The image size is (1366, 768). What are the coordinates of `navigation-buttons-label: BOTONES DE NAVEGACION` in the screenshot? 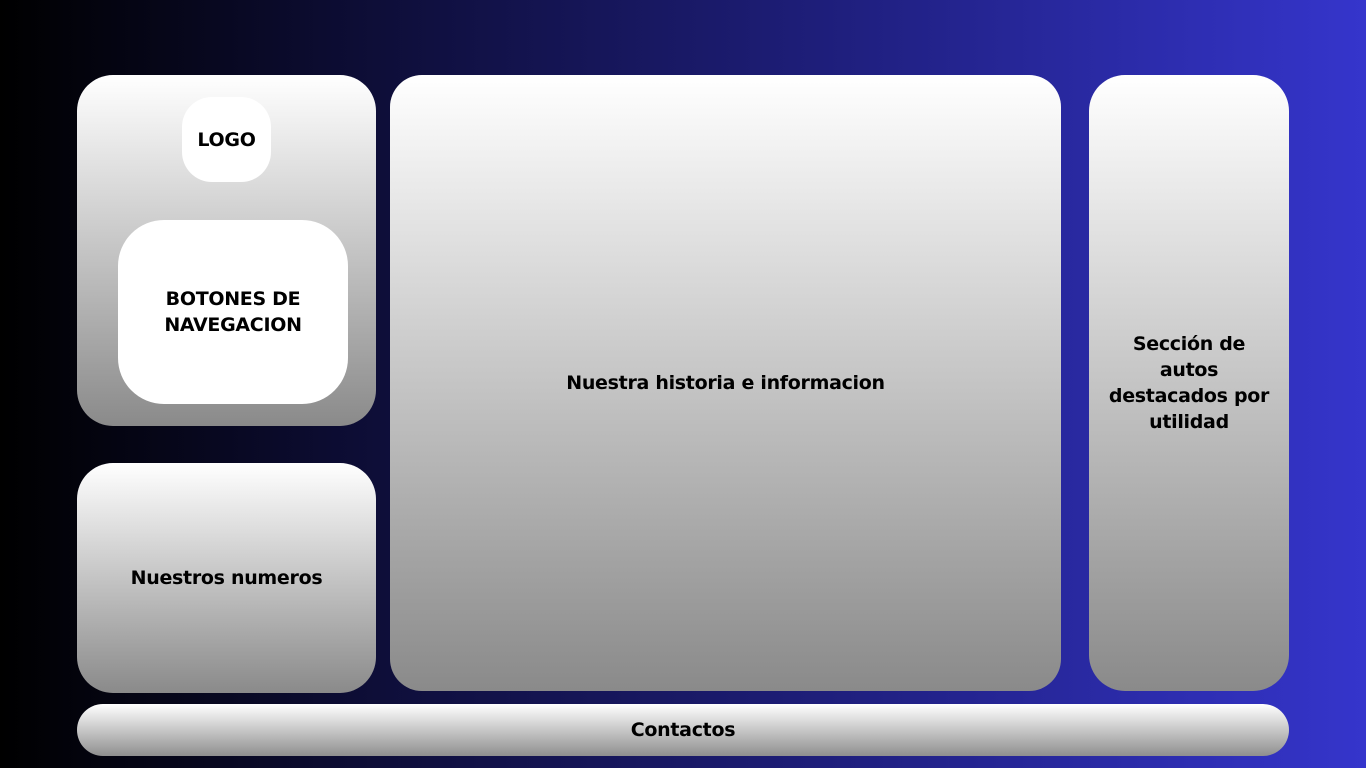 It's located at (233, 312).